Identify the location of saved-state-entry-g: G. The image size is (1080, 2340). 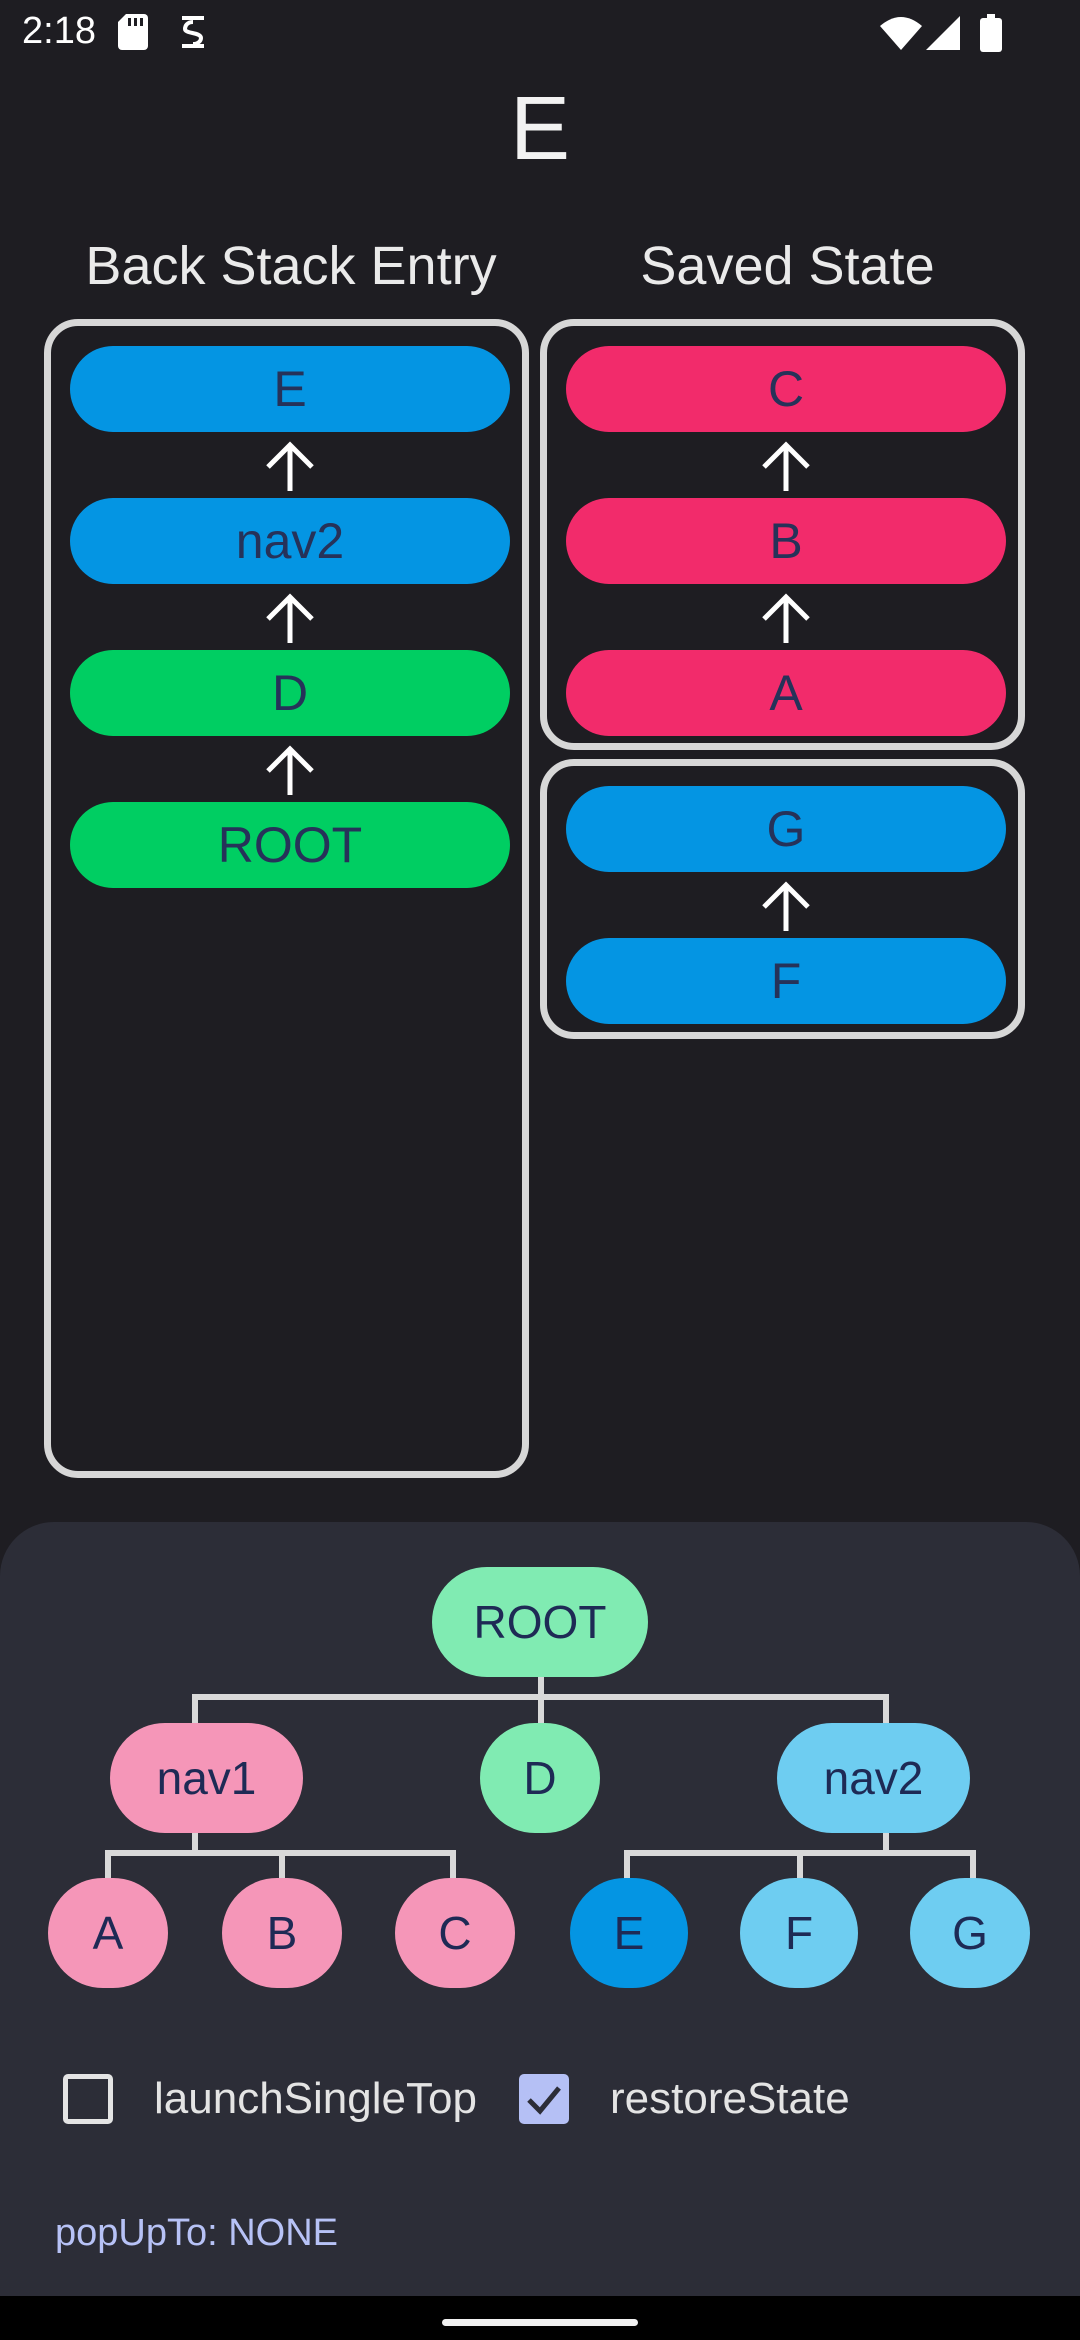
(786, 829).